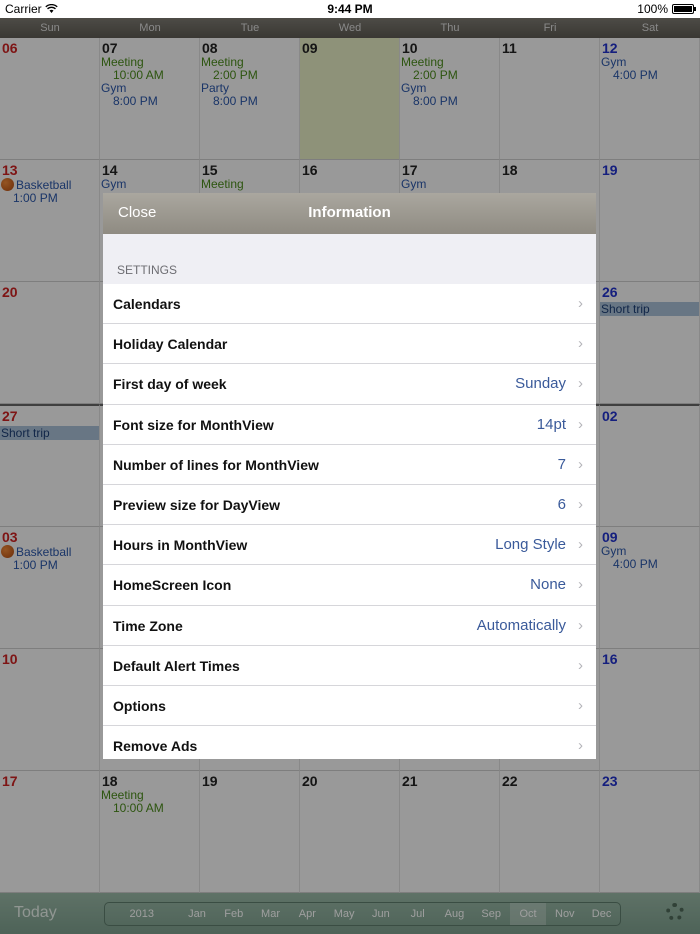 This screenshot has width=700, height=934. What do you see at coordinates (540, 384) in the screenshot?
I see `settings-row-value: Sunday` at bounding box center [540, 384].